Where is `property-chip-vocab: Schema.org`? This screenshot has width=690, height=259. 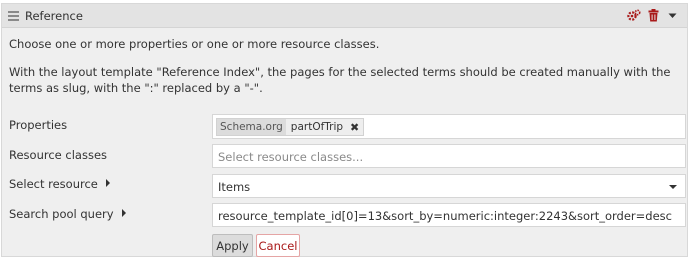
property-chip-vocab: Schema.org is located at coordinates (251, 127).